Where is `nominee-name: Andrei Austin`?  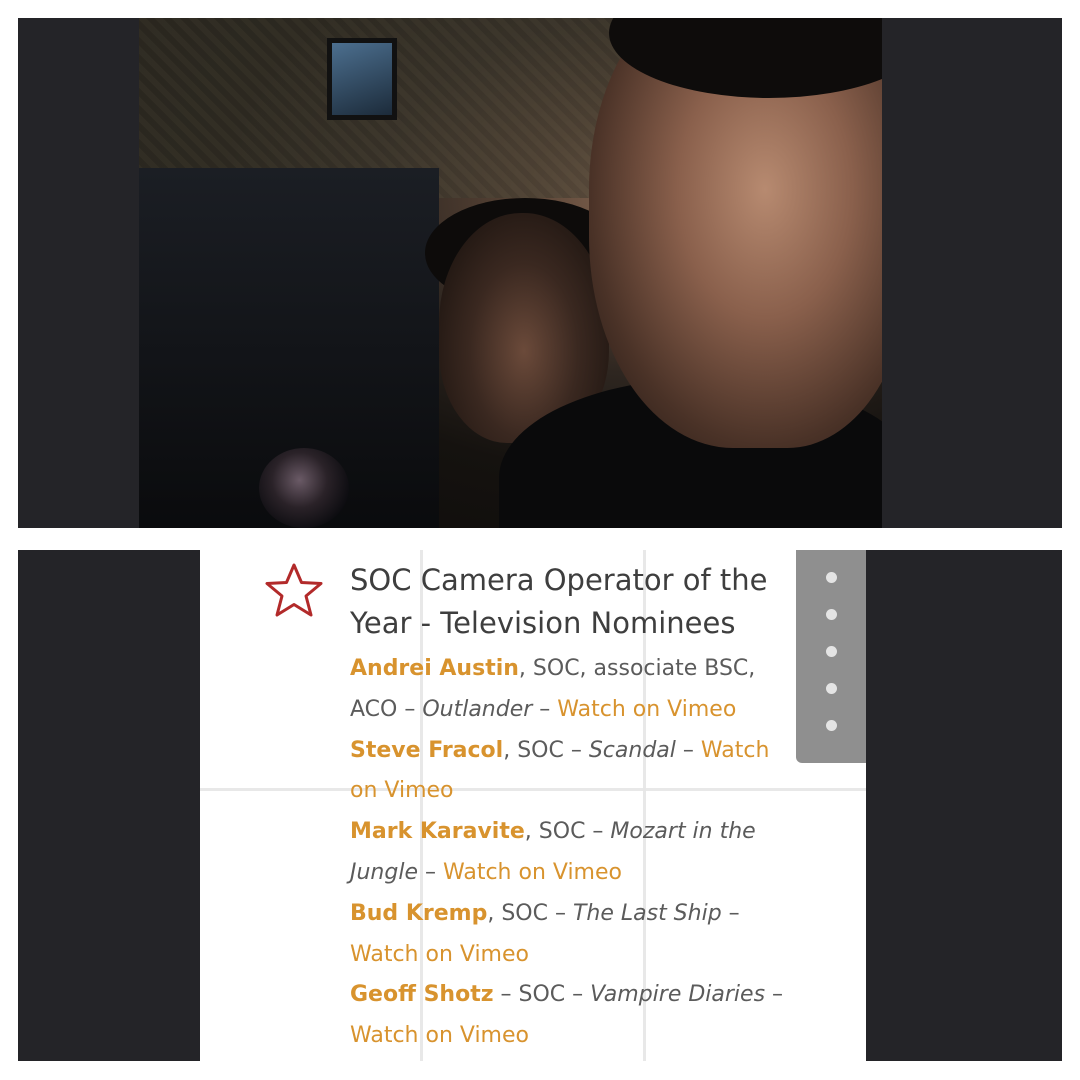 nominee-name: Andrei Austin is located at coordinates (434, 668).